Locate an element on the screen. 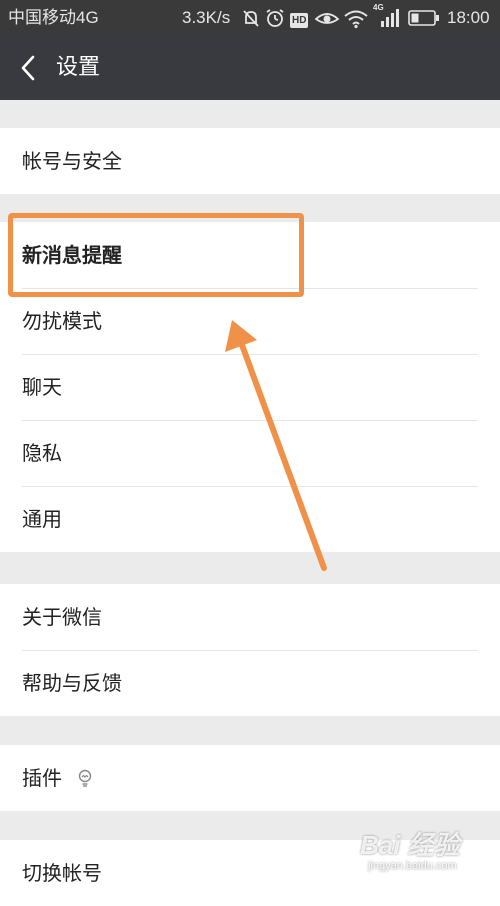 This screenshot has width=500, height=906. settings-item-general: 通用 is located at coordinates (250, 519).